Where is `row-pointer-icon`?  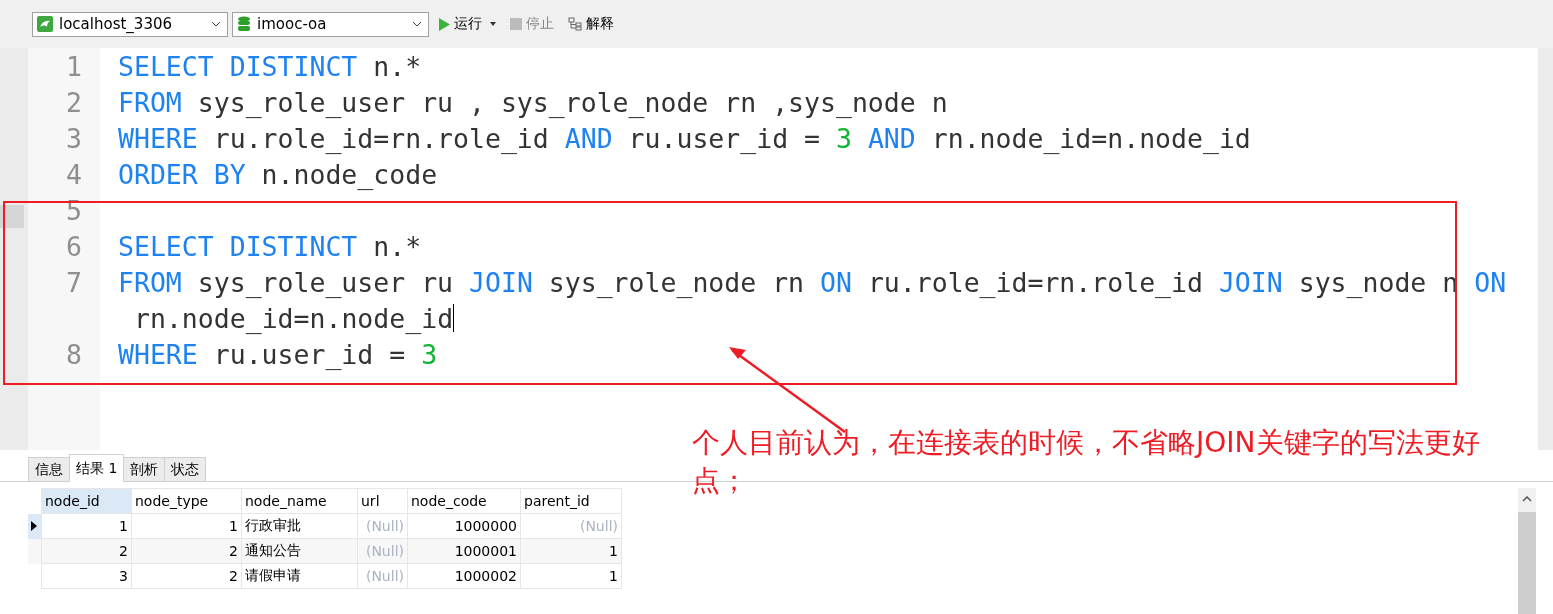 row-pointer-icon is located at coordinates (34, 526).